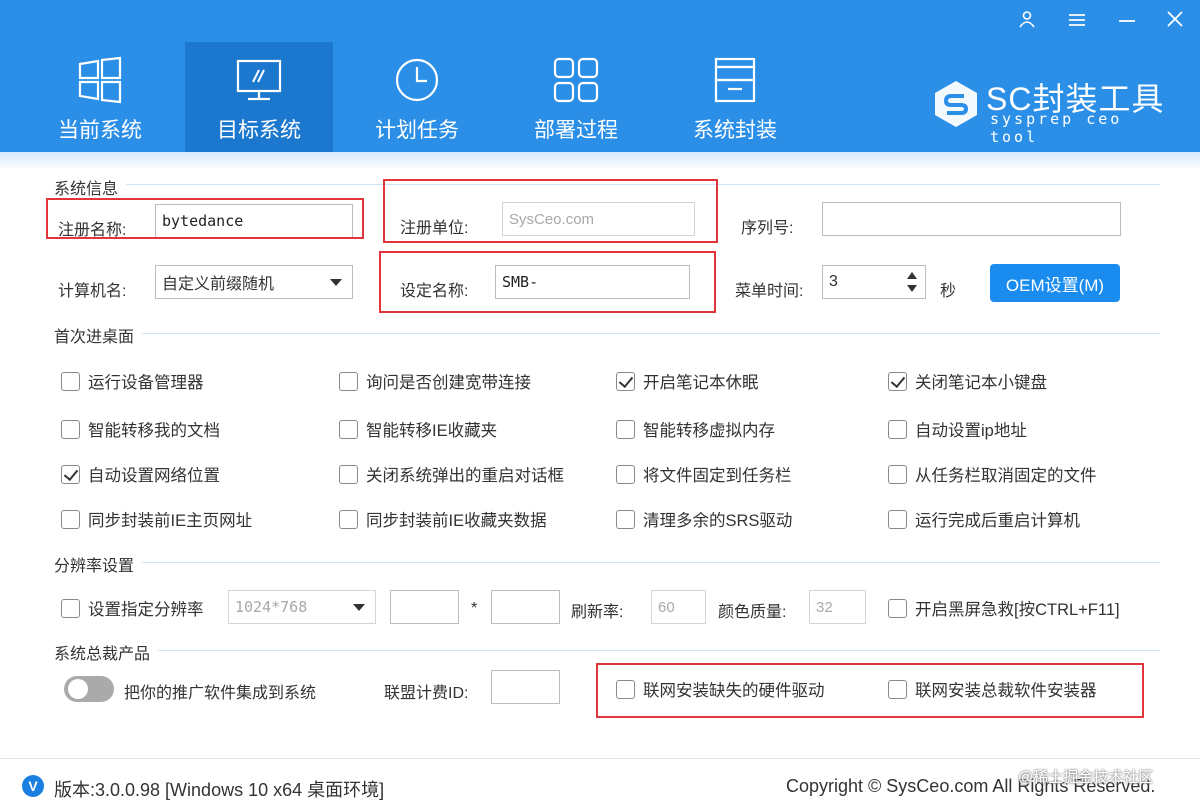 The width and height of the screenshot is (1200, 810). Describe the element at coordinates (718, 521) in the screenshot. I see `checkbox-label: 清理多余的SRS驱动` at that location.